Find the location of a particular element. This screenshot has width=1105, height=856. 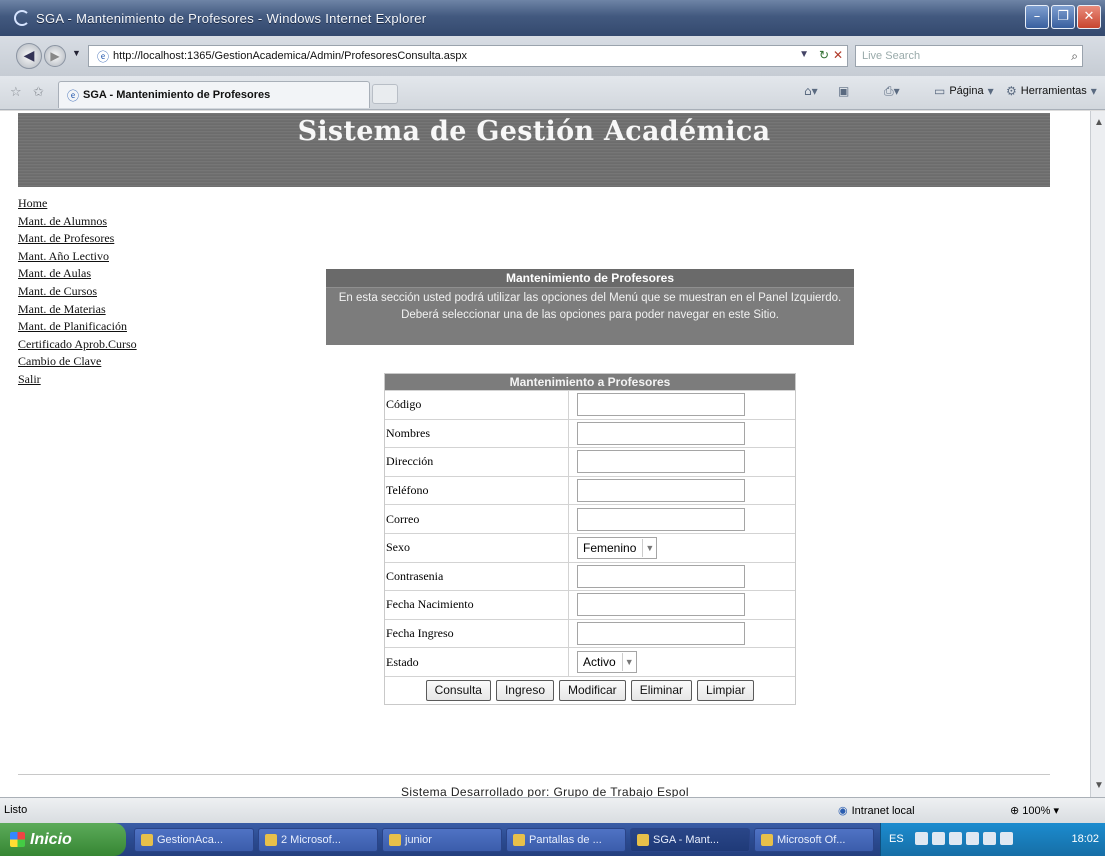

search-input: Live Search ⌕ is located at coordinates (969, 56).